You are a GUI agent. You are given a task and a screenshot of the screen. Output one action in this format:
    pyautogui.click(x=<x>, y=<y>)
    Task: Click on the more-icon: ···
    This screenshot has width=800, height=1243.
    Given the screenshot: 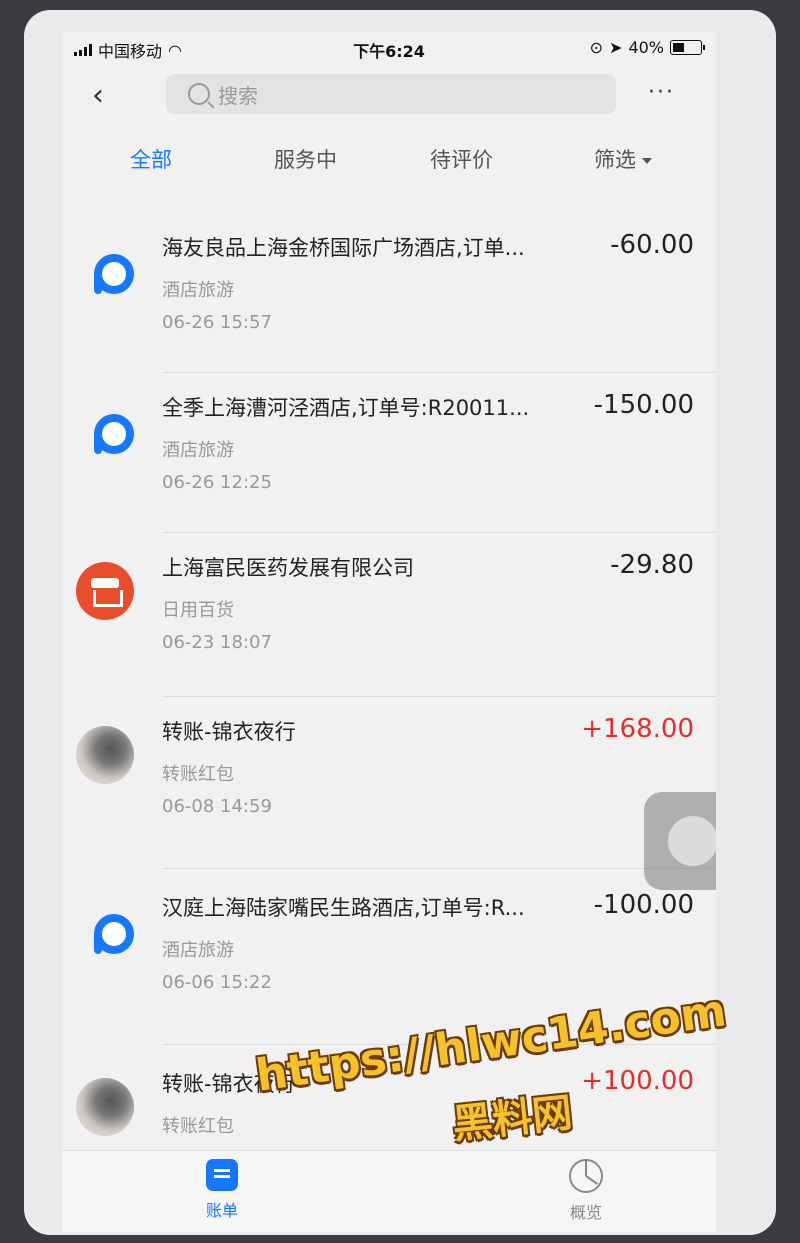 What is the action you would take?
    pyautogui.click(x=661, y=92)
    